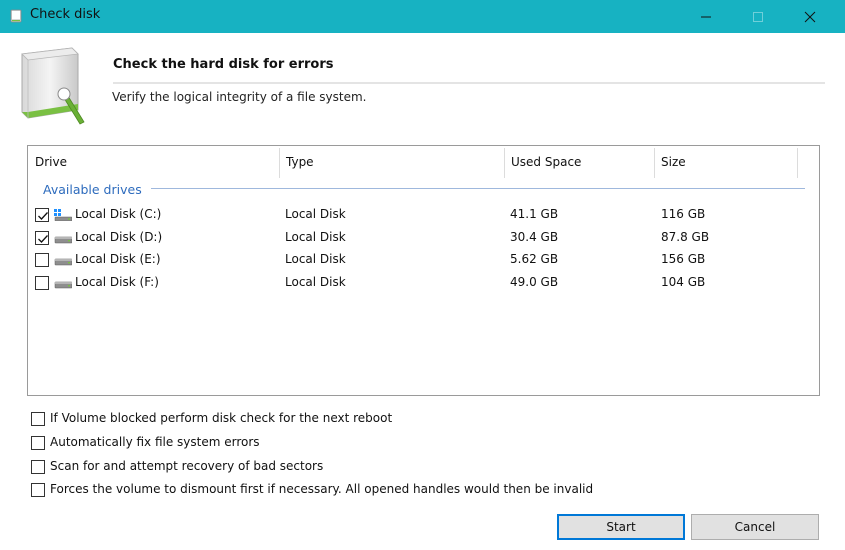 This screenshot has height=550, width=845. What do you see at coordinates (534, 259) in the screenshot?
I see `drive-used-space: 5.62 GB` at bounding box center [534, 259].